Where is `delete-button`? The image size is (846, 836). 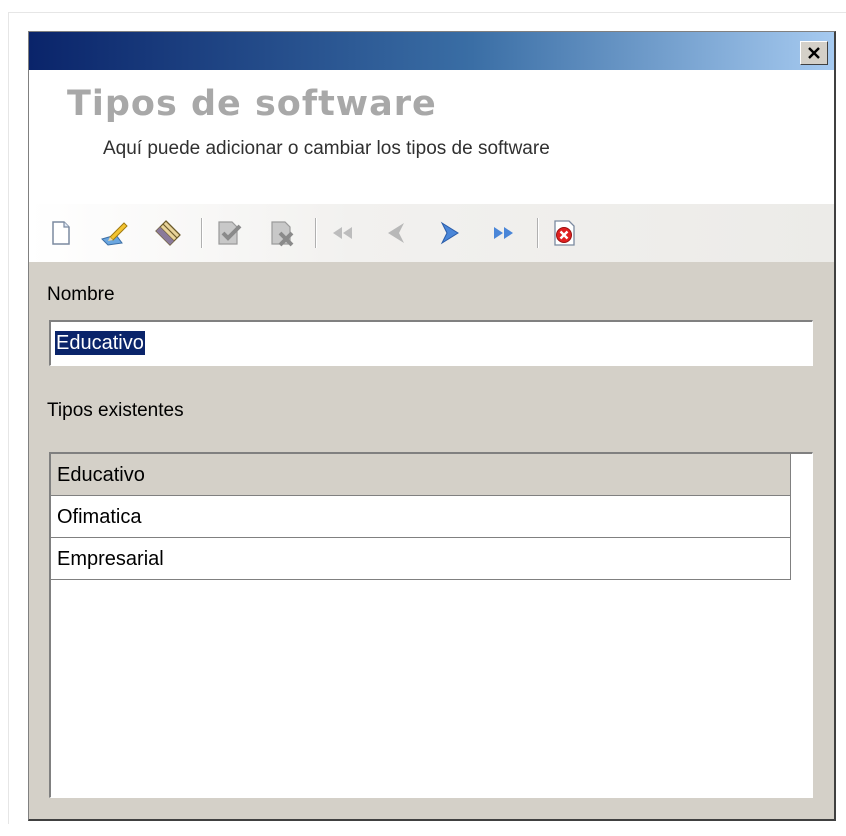
delete-button is located at coordinates (168, 233).